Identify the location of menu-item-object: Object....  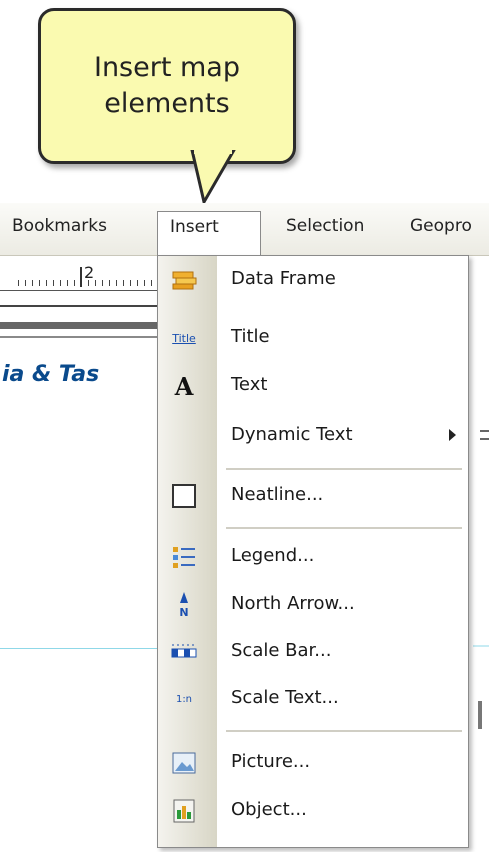
(314, 811).